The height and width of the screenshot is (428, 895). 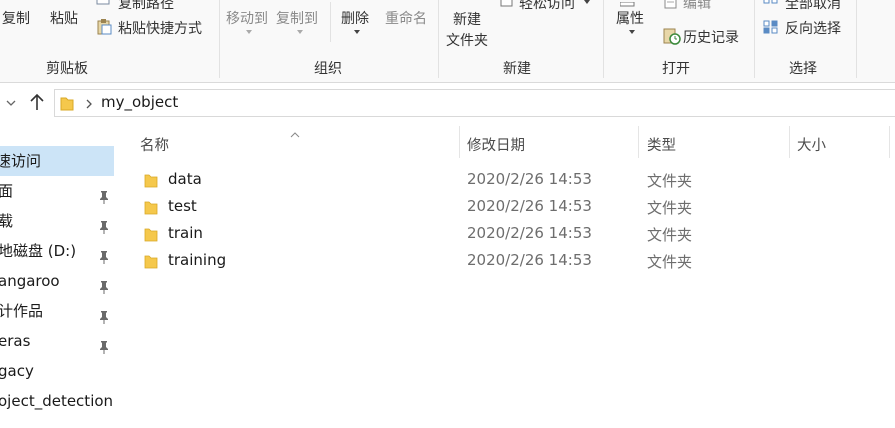 I want to click on new-folder-label-line1: 新建, so click(x=467, y=19).